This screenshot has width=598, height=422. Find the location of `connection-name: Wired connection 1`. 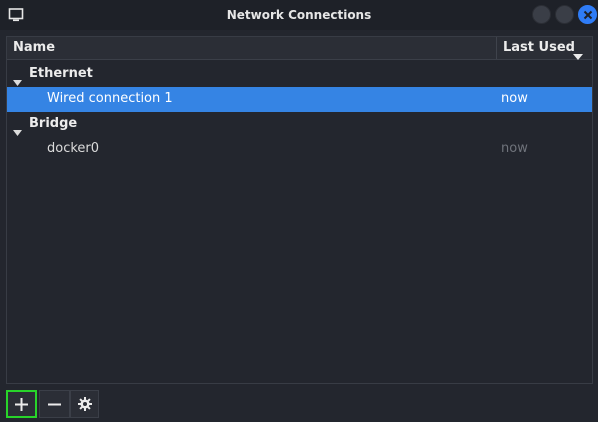

connection-name: Wired connection 1 is located at coordinates (110, 98).